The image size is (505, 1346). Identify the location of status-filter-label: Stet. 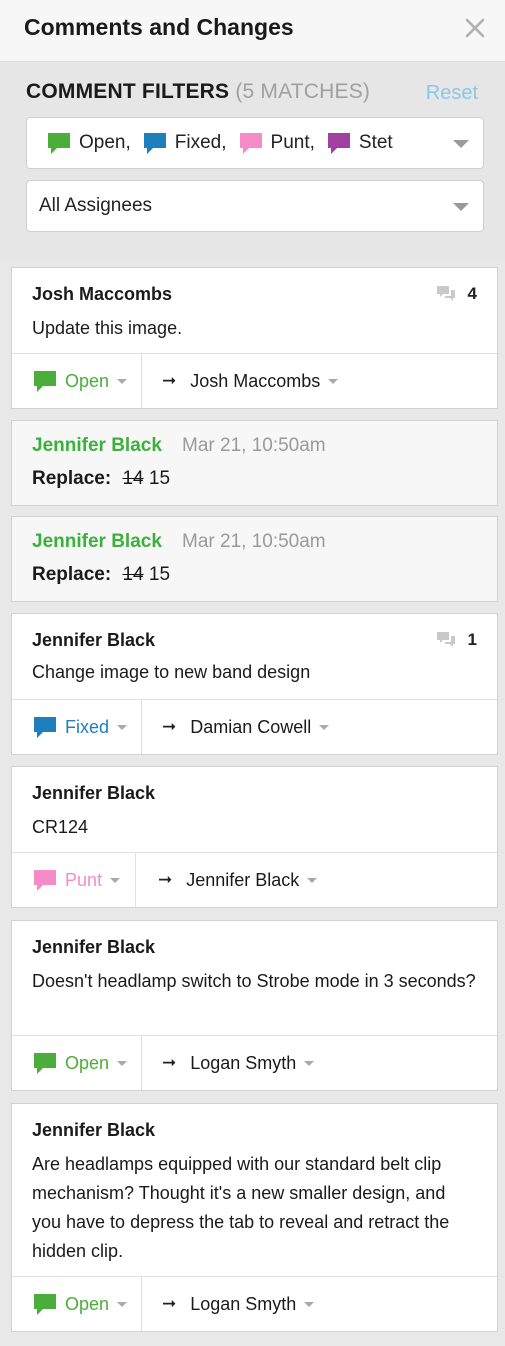
(375, 142).